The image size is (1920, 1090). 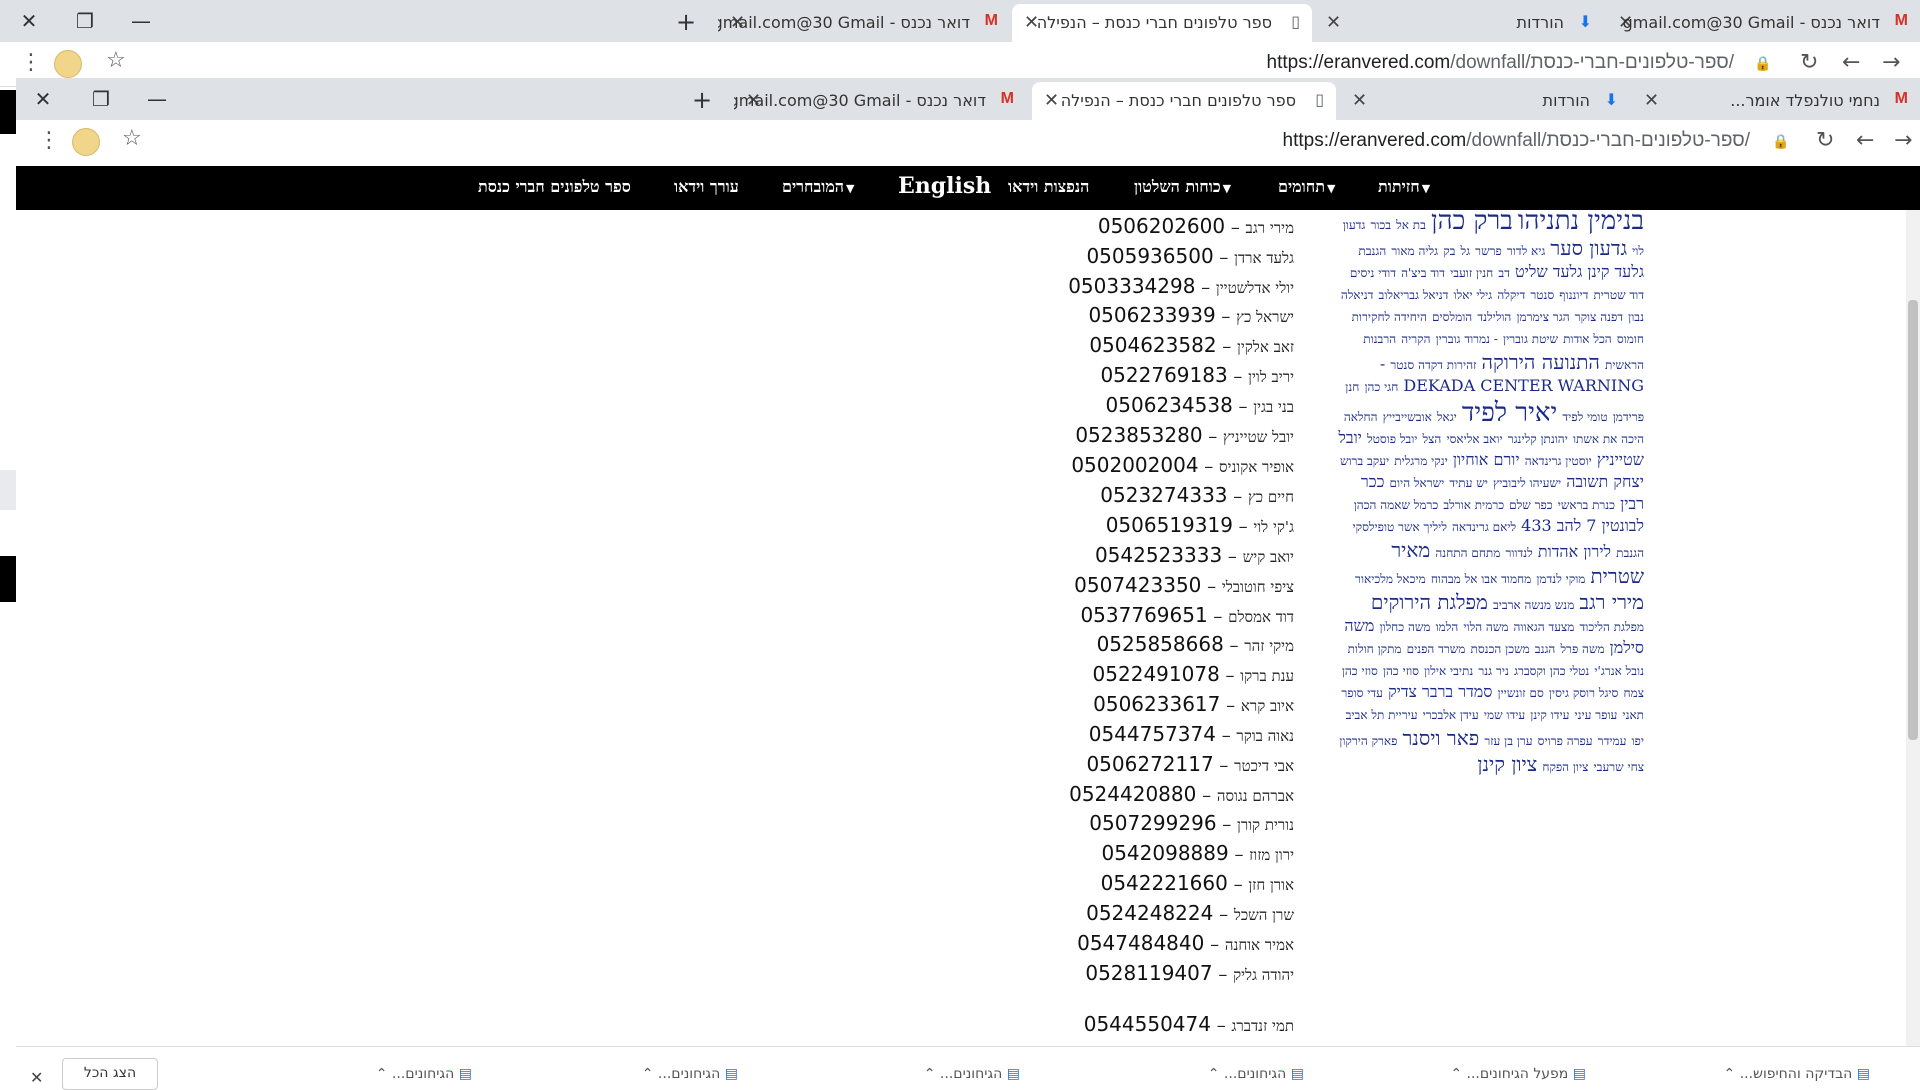 I want to click on avatar, so click(x=68, y=64).